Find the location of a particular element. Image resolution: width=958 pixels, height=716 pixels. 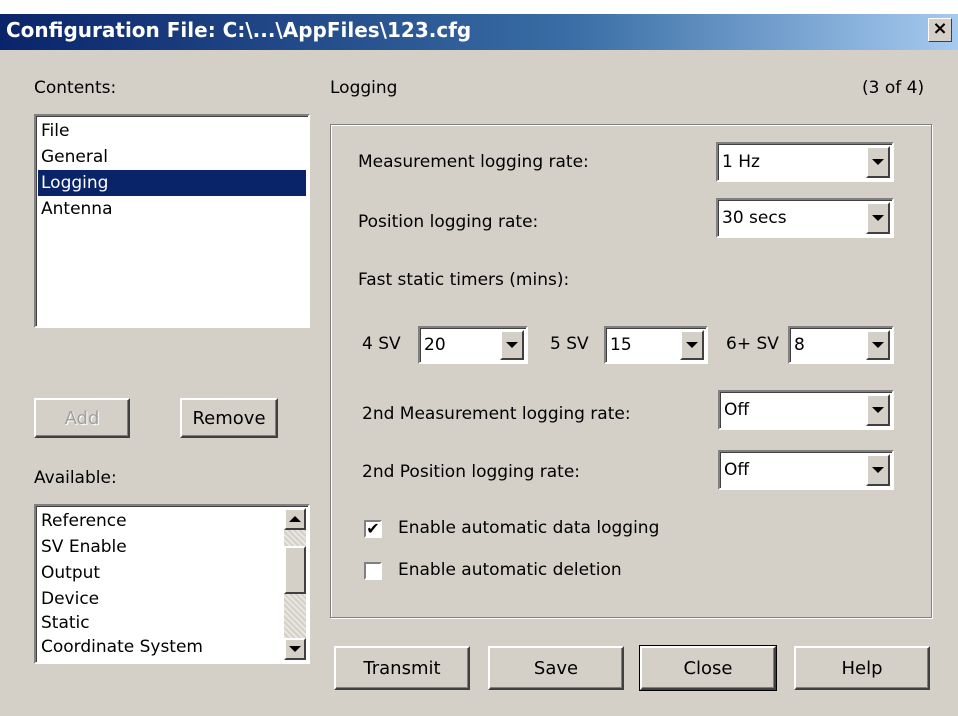

position-rate-select: 30 secs is located at coordinates (805, 218).